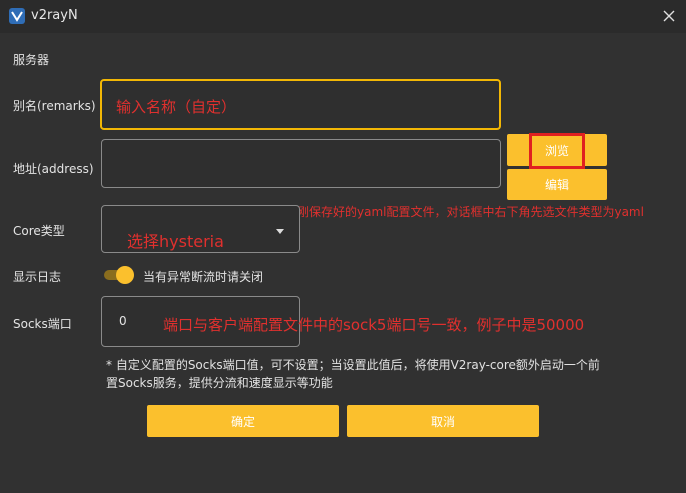 The image size is (686, 493). What do you see at coordinates (37, 277) in the screenshot?
I see `show-log-label: 显示日志` at bounding box center [37, 277].